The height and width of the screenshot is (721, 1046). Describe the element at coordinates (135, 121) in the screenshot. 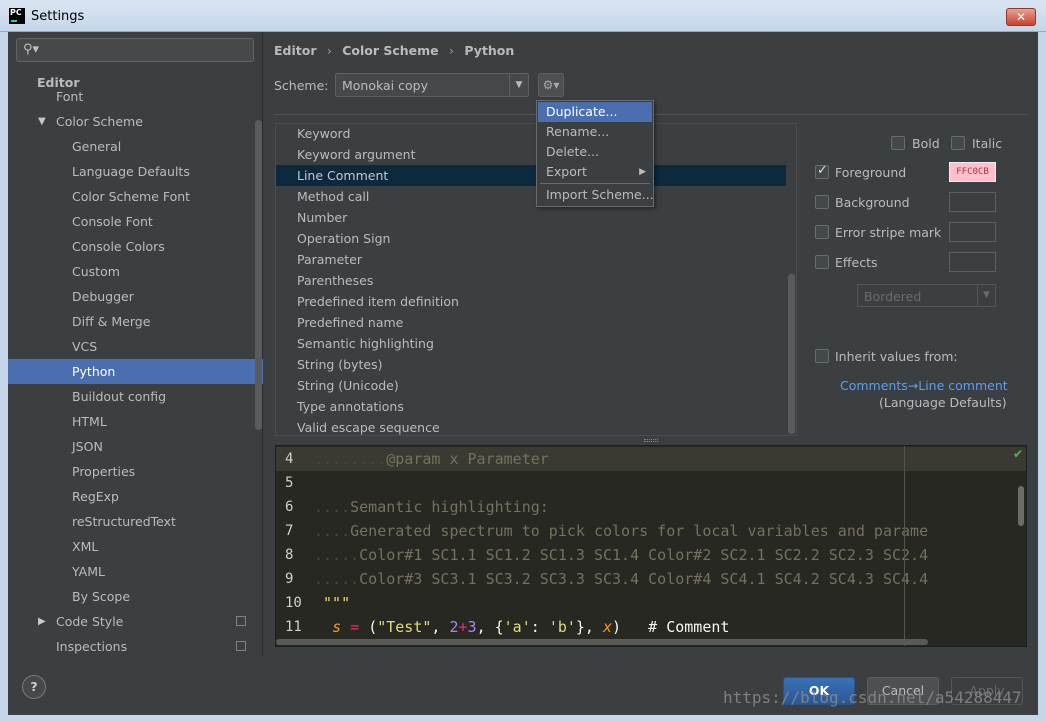

I see `sidebar-item: ▼ Color Scheme` at that location.